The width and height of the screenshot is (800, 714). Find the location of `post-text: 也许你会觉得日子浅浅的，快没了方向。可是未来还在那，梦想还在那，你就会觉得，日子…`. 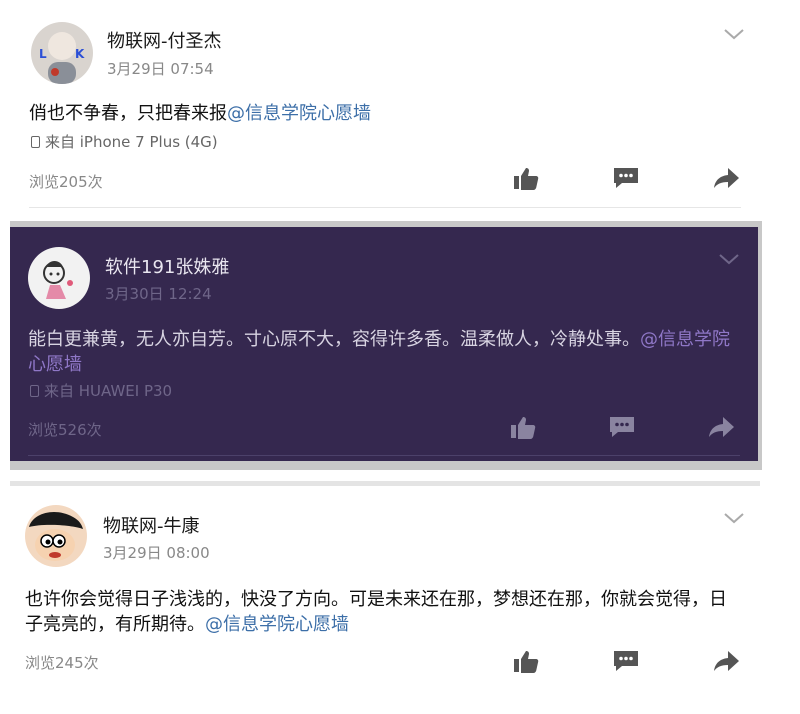

post-text: 也许你会觉得日子浅浅的，快没了方向。可是未来还在那，梦想还在那，你就会觉得，日子… is located at coordinates (376, 612).